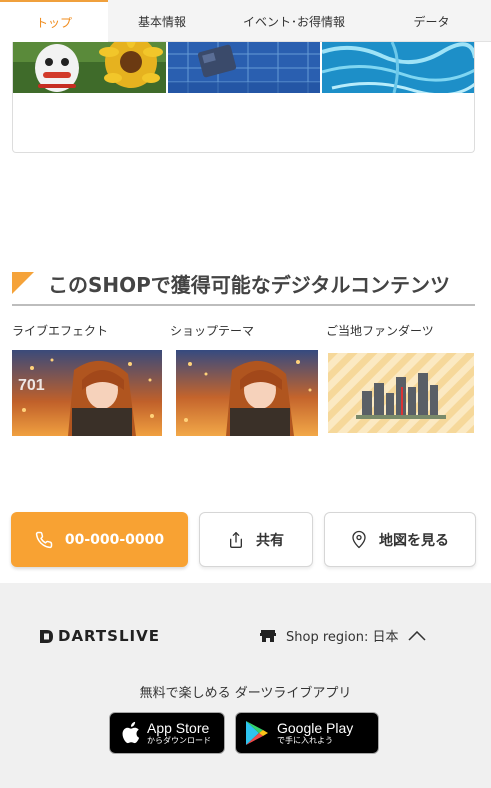  What do you see at coordinates (414, 540) in the screenshot?
I see `map-label: 地図を見る` at bounding box center [414, 540].